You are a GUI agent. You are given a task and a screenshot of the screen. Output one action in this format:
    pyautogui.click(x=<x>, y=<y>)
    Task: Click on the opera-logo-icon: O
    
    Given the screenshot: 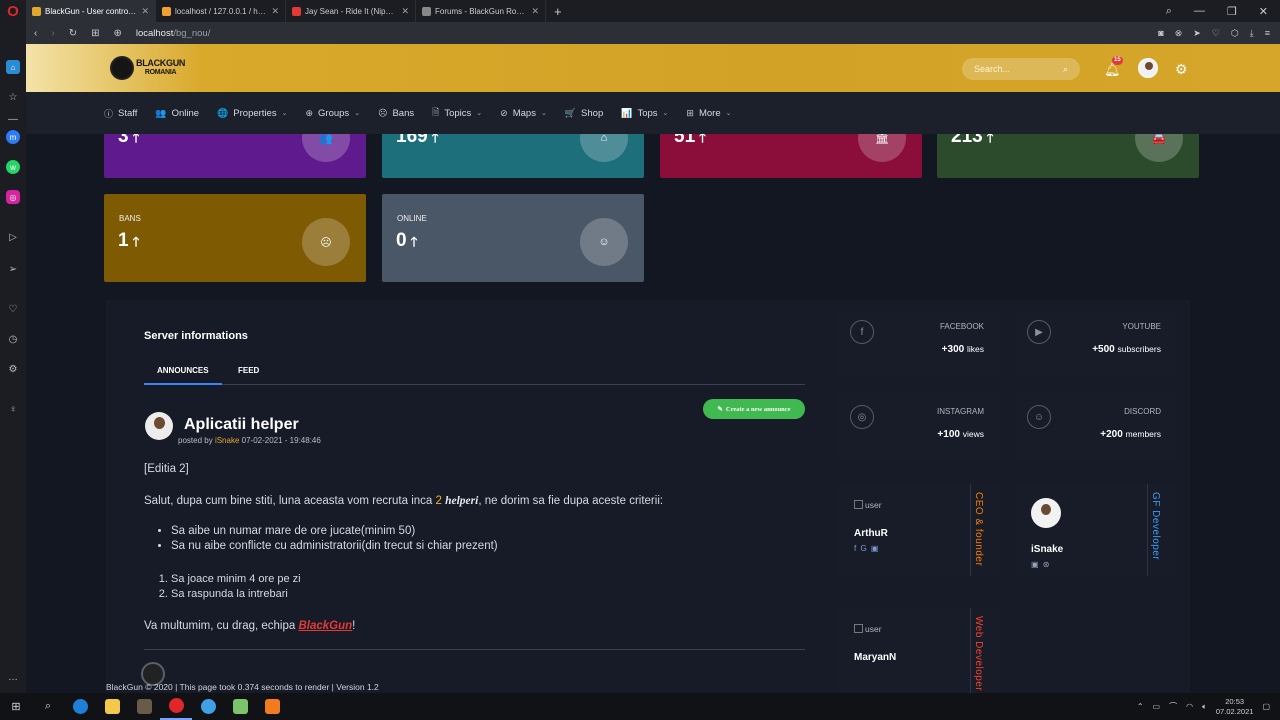 What is the action you would take?
    pyautogui.click(x=13, y=11)
    